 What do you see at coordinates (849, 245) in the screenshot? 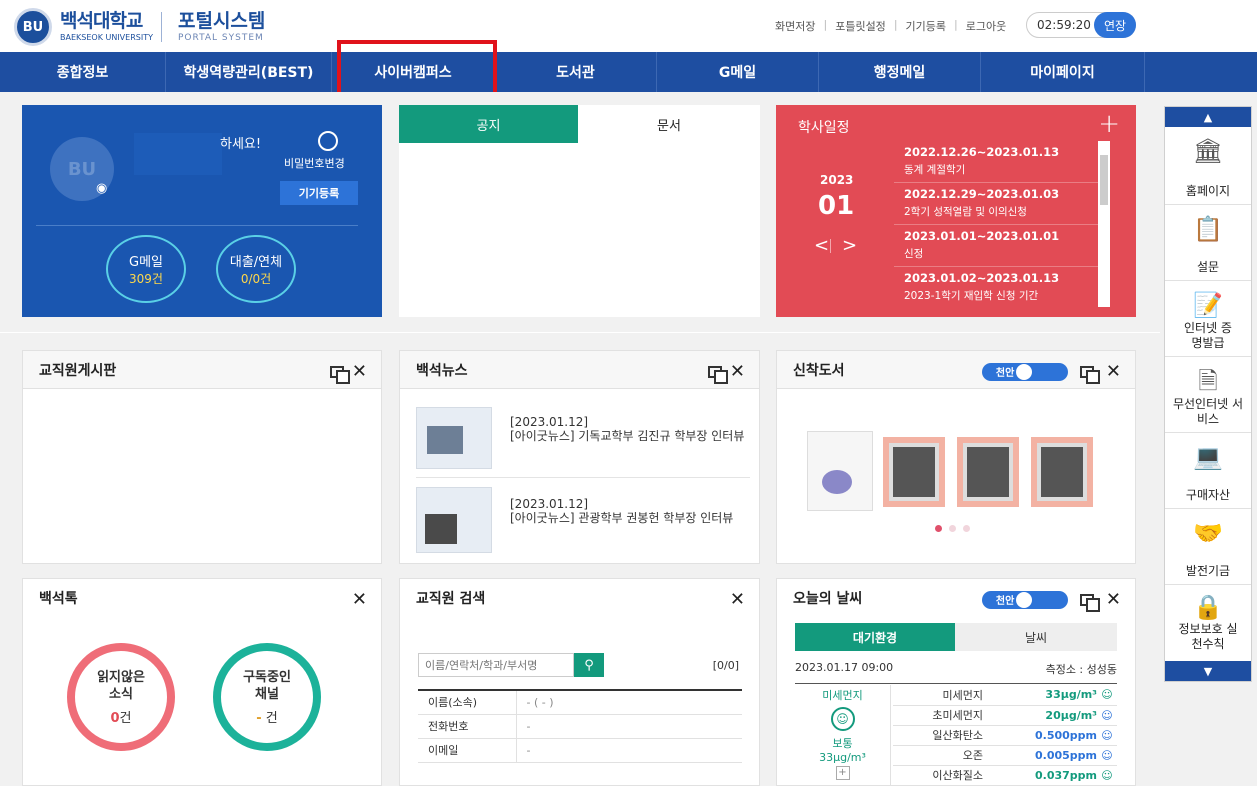
I see `next-month-icon: >` at bounding box center [849, 245].